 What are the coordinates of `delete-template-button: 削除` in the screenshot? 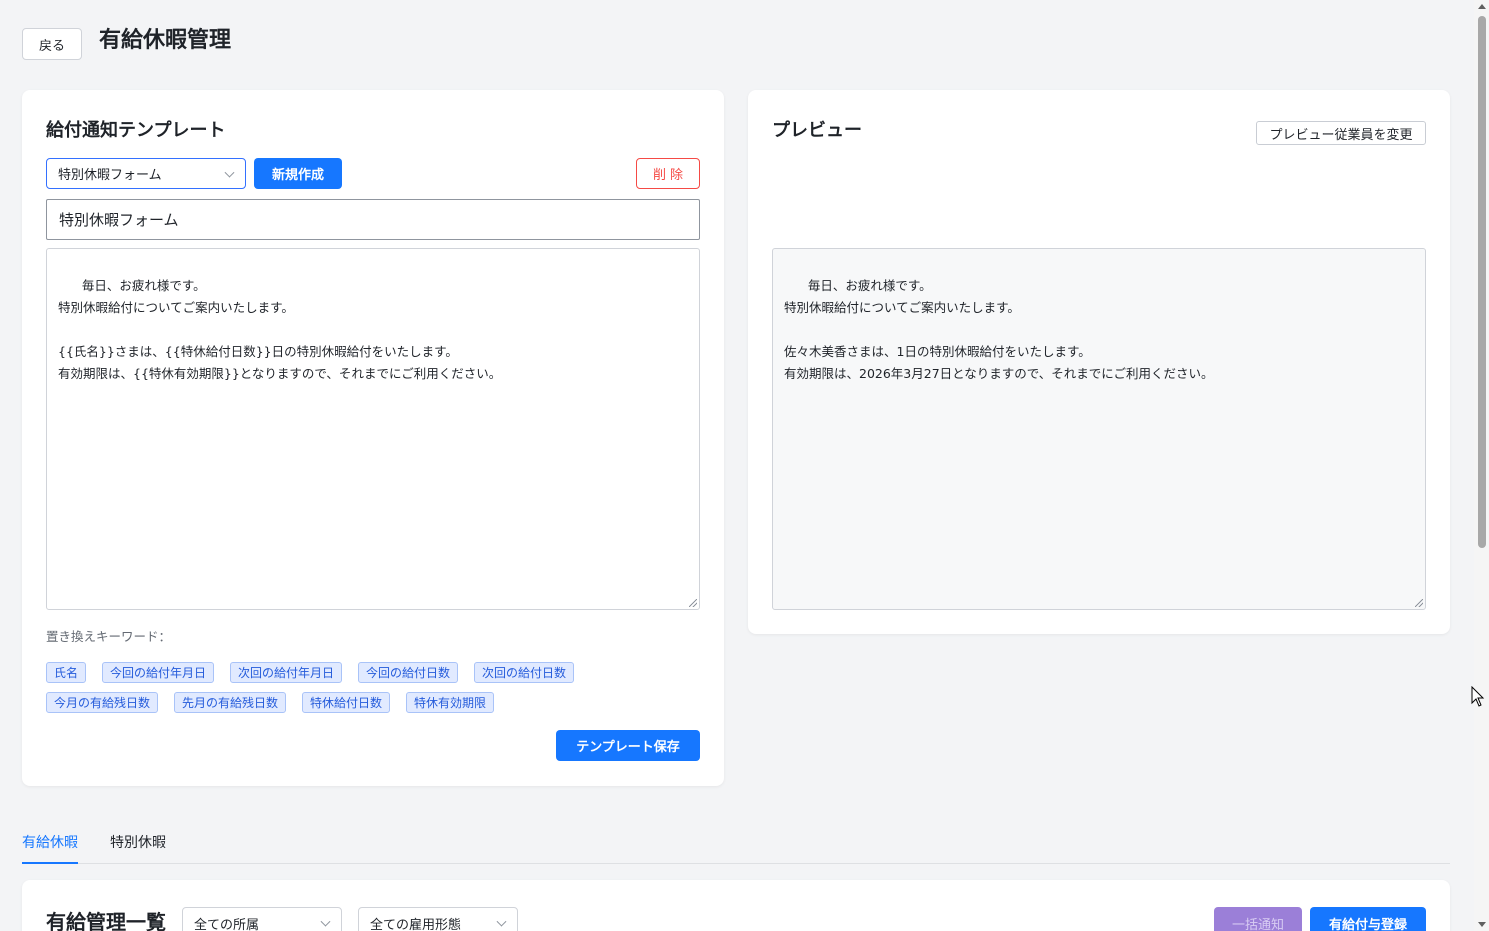 It's located at (668, 173).